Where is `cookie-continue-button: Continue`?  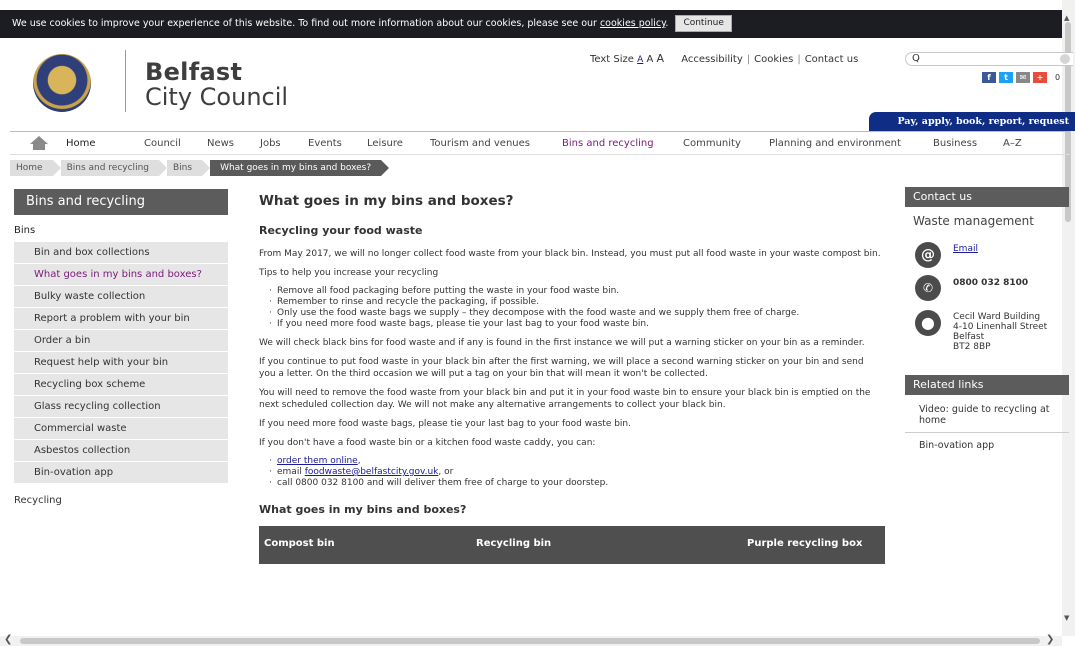
cookie-continue-button: Continue is located at coordinates (703, 23).